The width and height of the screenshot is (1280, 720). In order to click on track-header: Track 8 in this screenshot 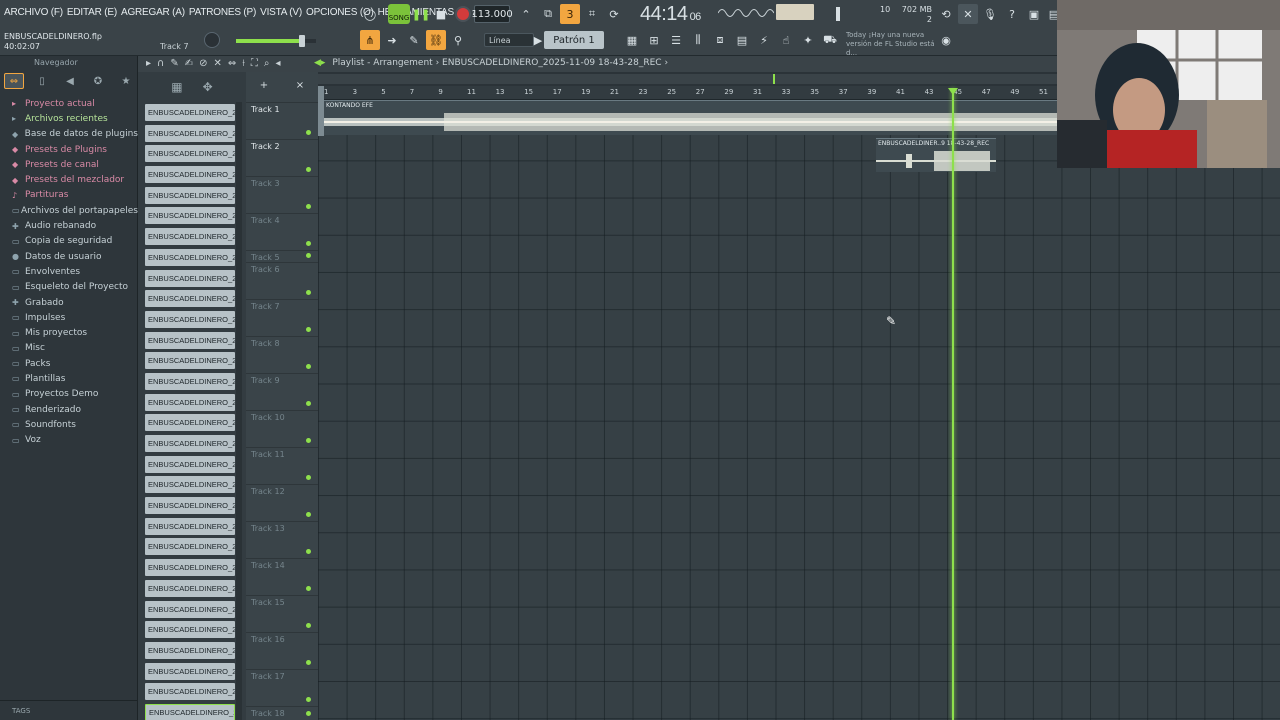, I will do `click(282, 354)`.